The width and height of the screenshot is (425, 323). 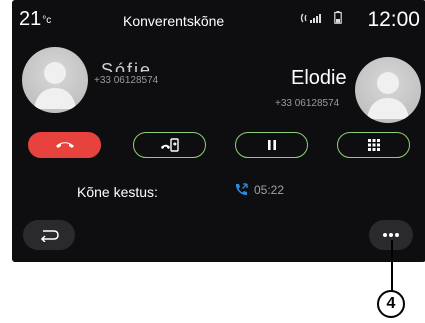 I want to click on status-bar: 21°c Konverentskõne 12:00, so click(x=218, y=15).